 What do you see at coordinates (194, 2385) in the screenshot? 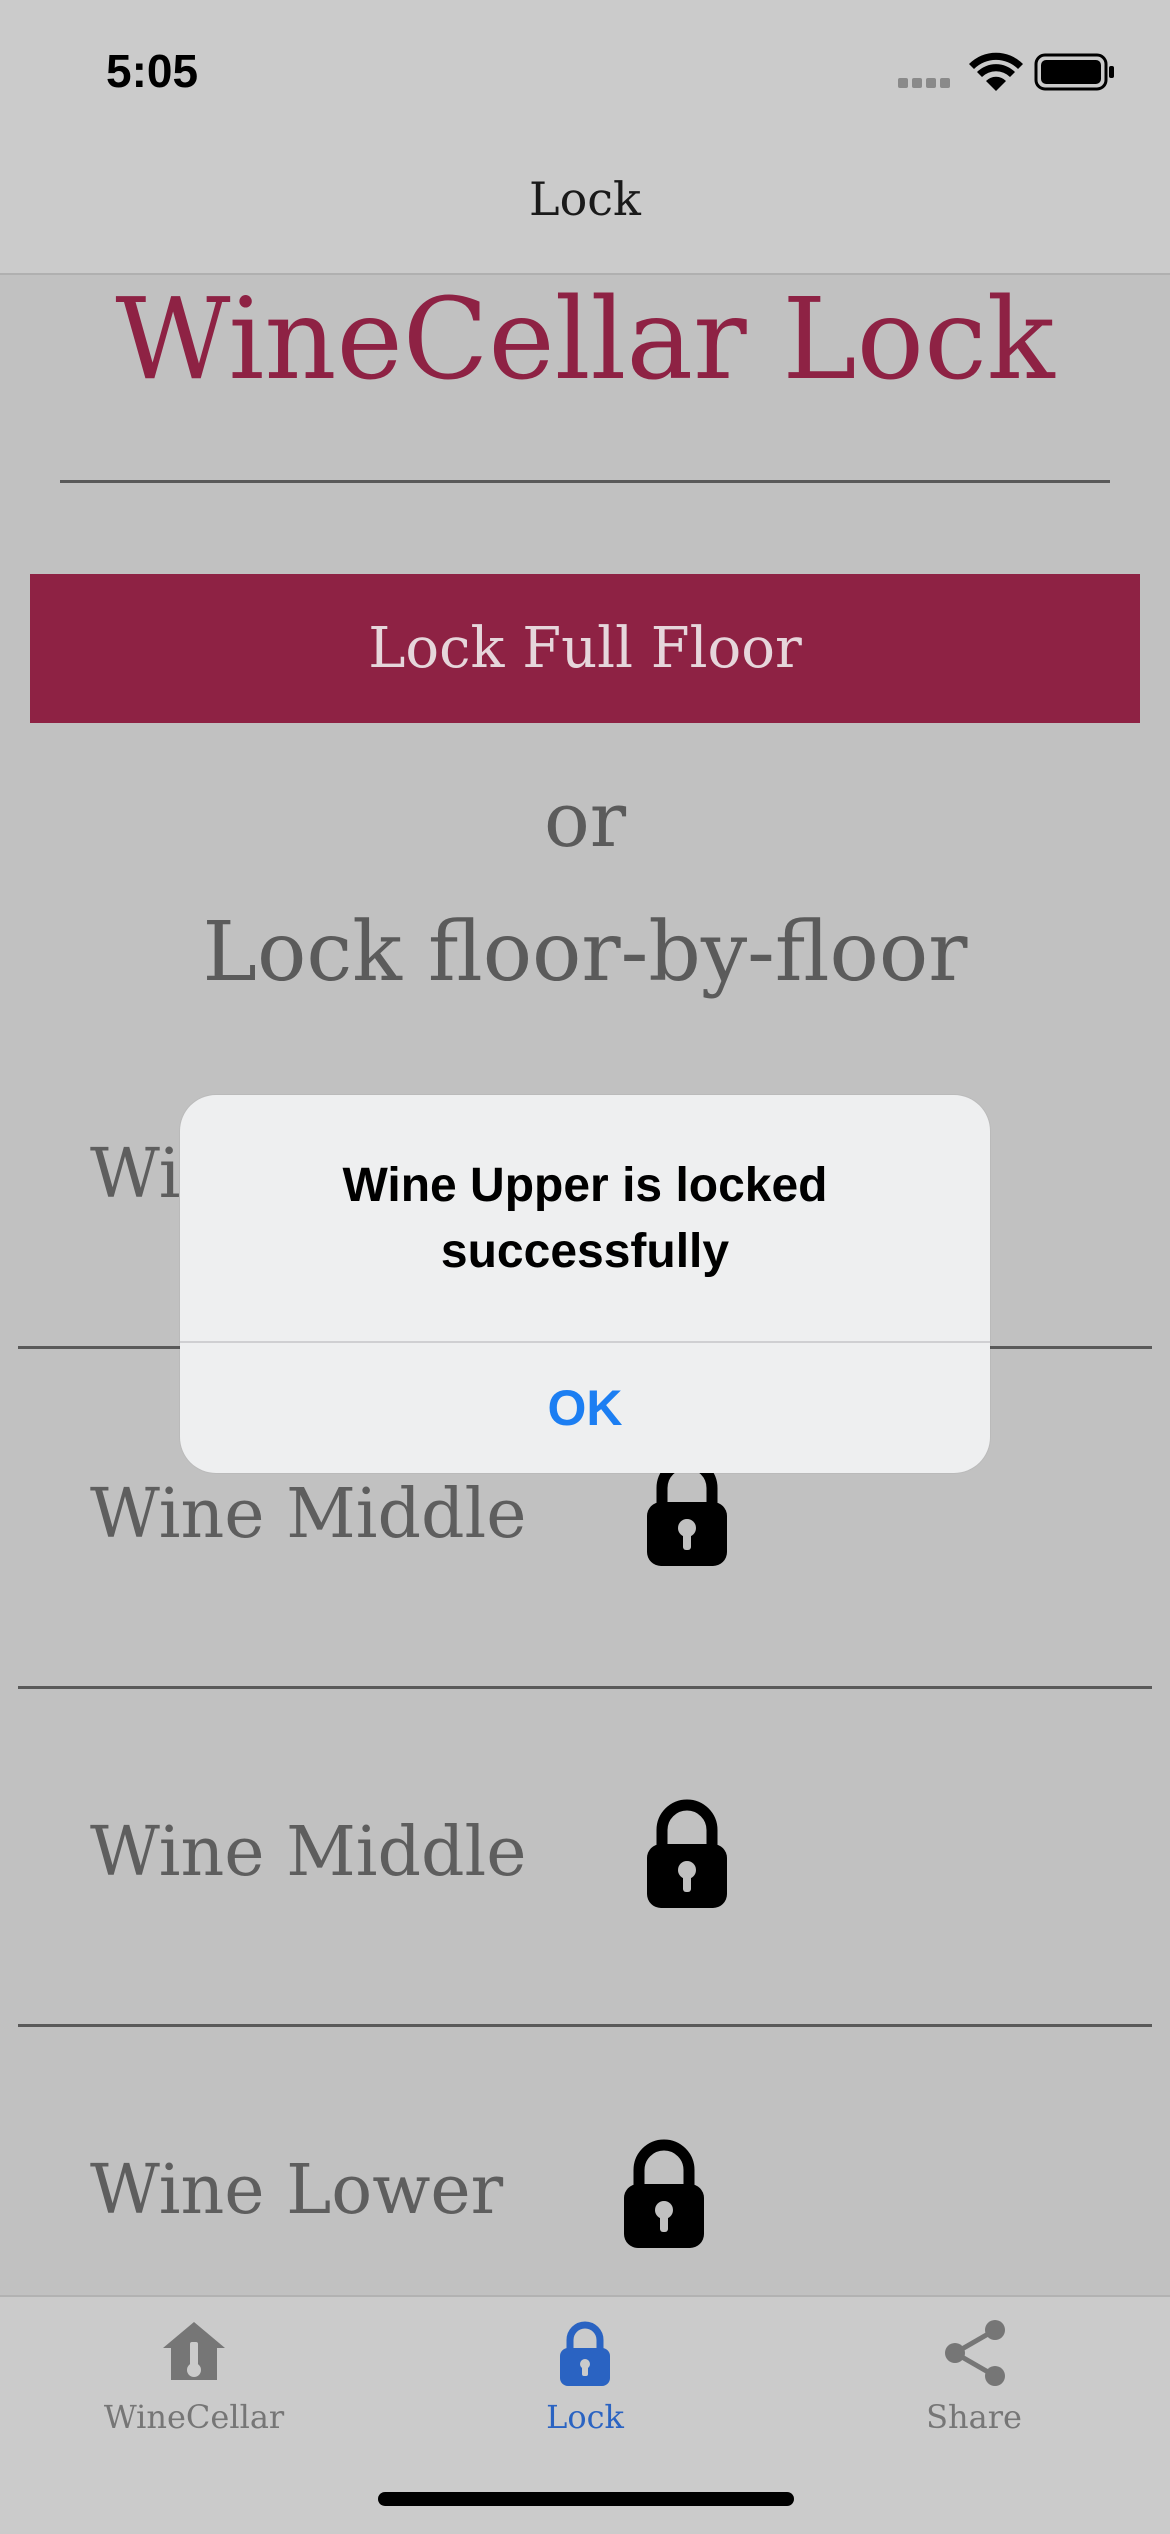
I see `tab-winecellar: WineCellar` at bounding box center [194, 2385].